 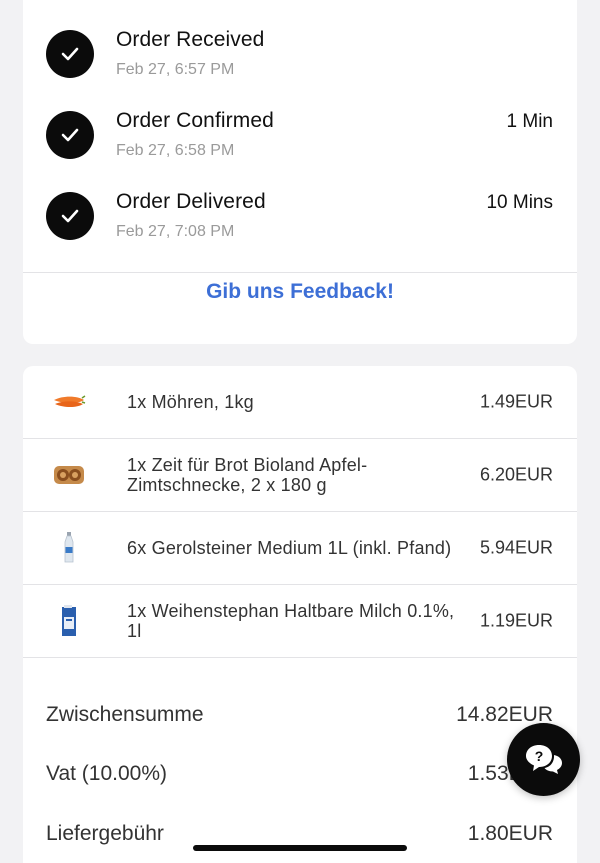 I want to click on status-title: Order Confirmed, so click(x=195, y=120).